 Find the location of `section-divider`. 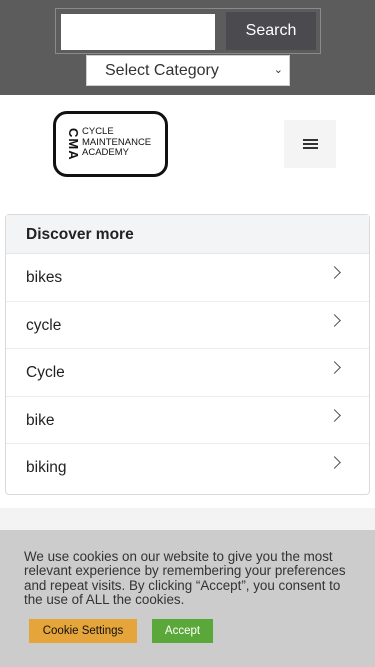

section-divider is located at coordinates (187, 519).